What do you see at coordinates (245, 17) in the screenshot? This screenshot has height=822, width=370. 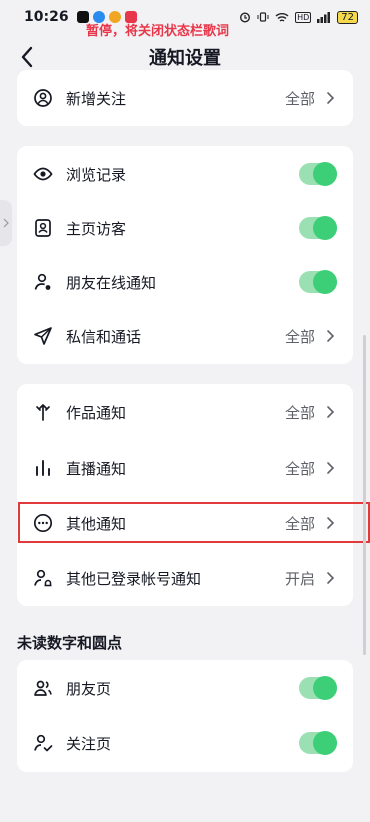 I see `alarm-icon` at bounding box center [245, 17].